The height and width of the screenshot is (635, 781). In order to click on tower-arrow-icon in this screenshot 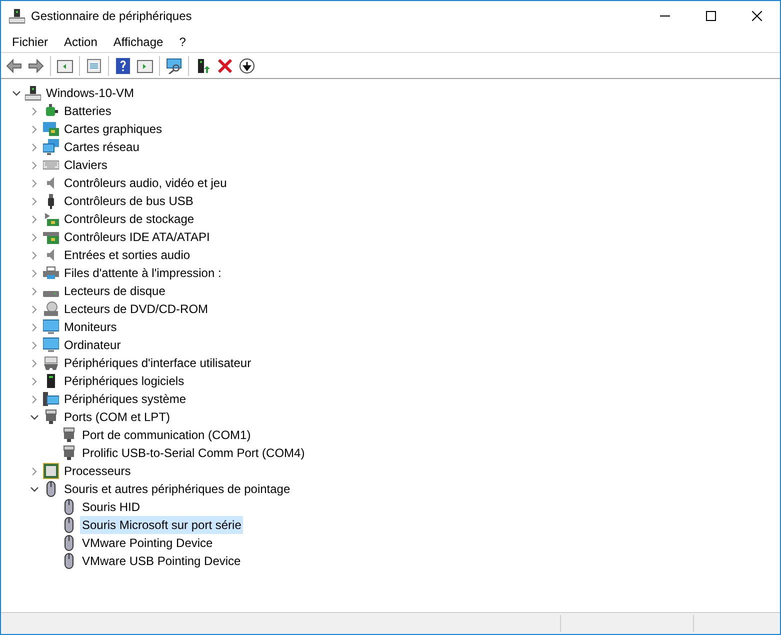, I will do `click(203, 66)`.